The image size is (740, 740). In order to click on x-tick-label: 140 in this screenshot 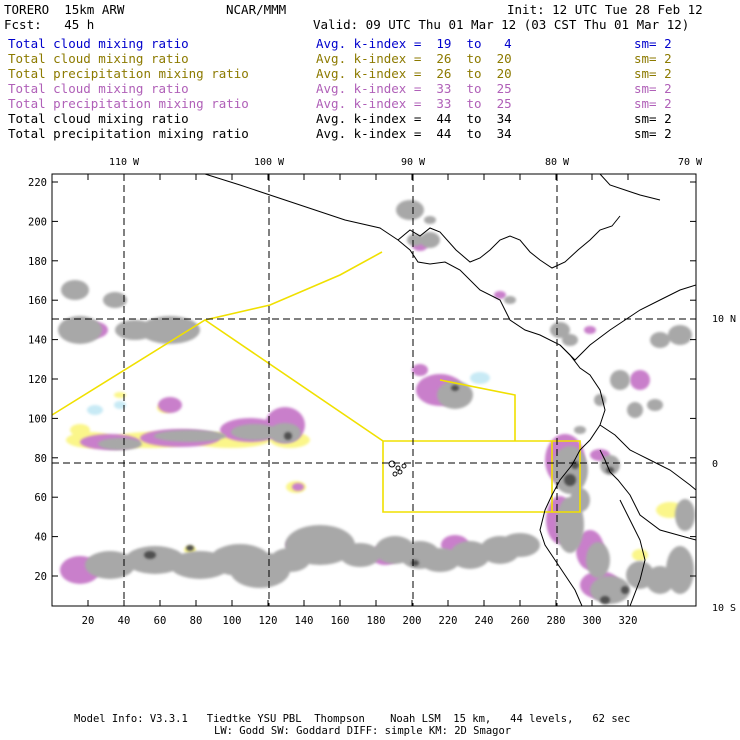, I will do `click(304, 621)`.